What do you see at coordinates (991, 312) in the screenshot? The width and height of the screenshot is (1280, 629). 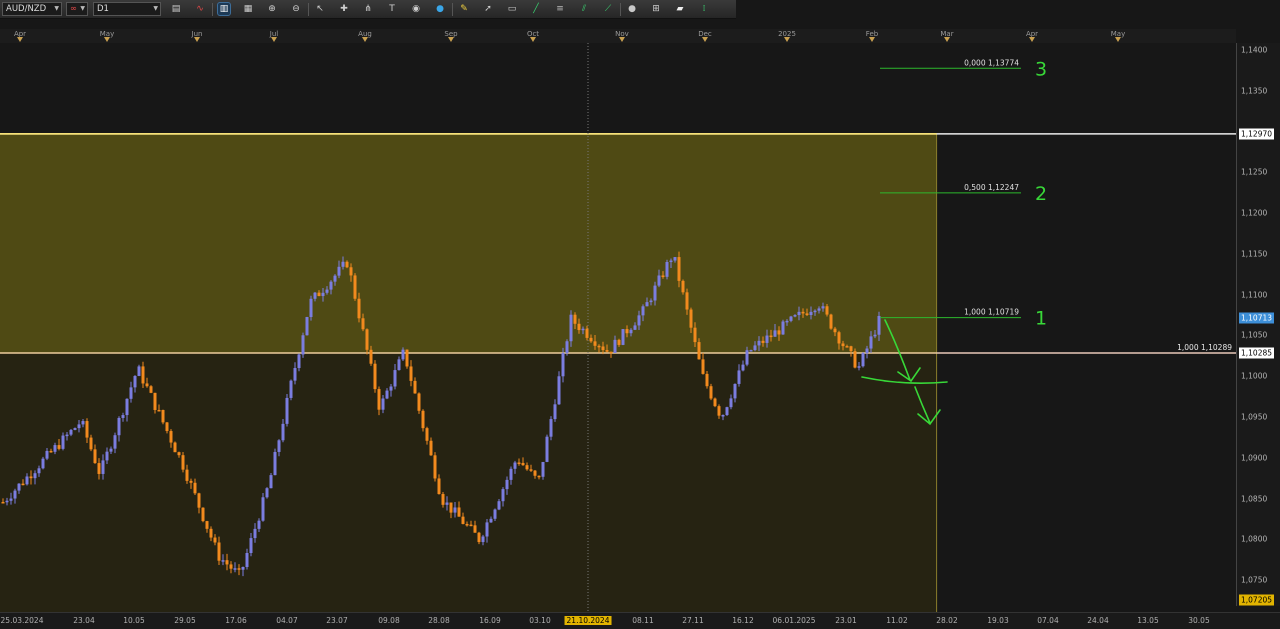 I see `fib-level-label: 1,000 1,10719` at bounding box center [991, 312].